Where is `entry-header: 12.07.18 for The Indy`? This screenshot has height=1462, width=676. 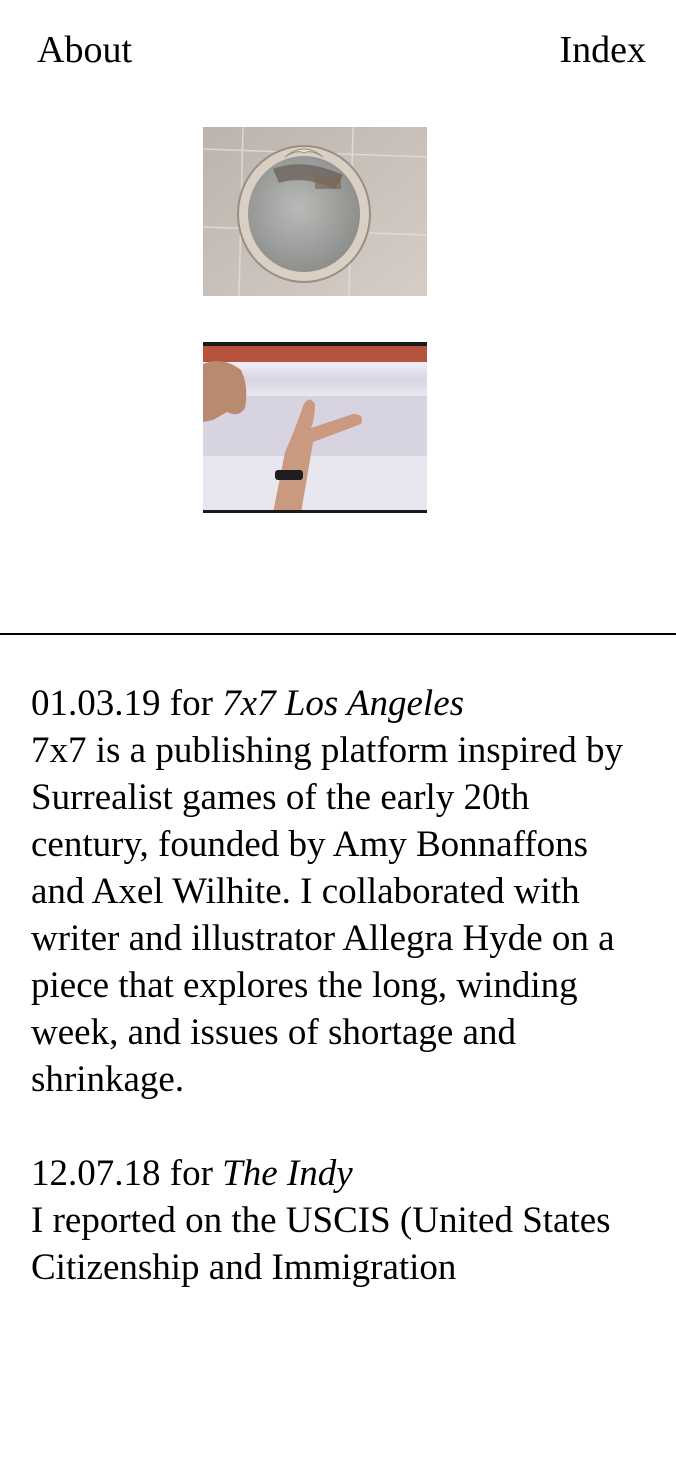 entry-header: 12.07.18 for The Indy is located at coordinates (336, 1173).